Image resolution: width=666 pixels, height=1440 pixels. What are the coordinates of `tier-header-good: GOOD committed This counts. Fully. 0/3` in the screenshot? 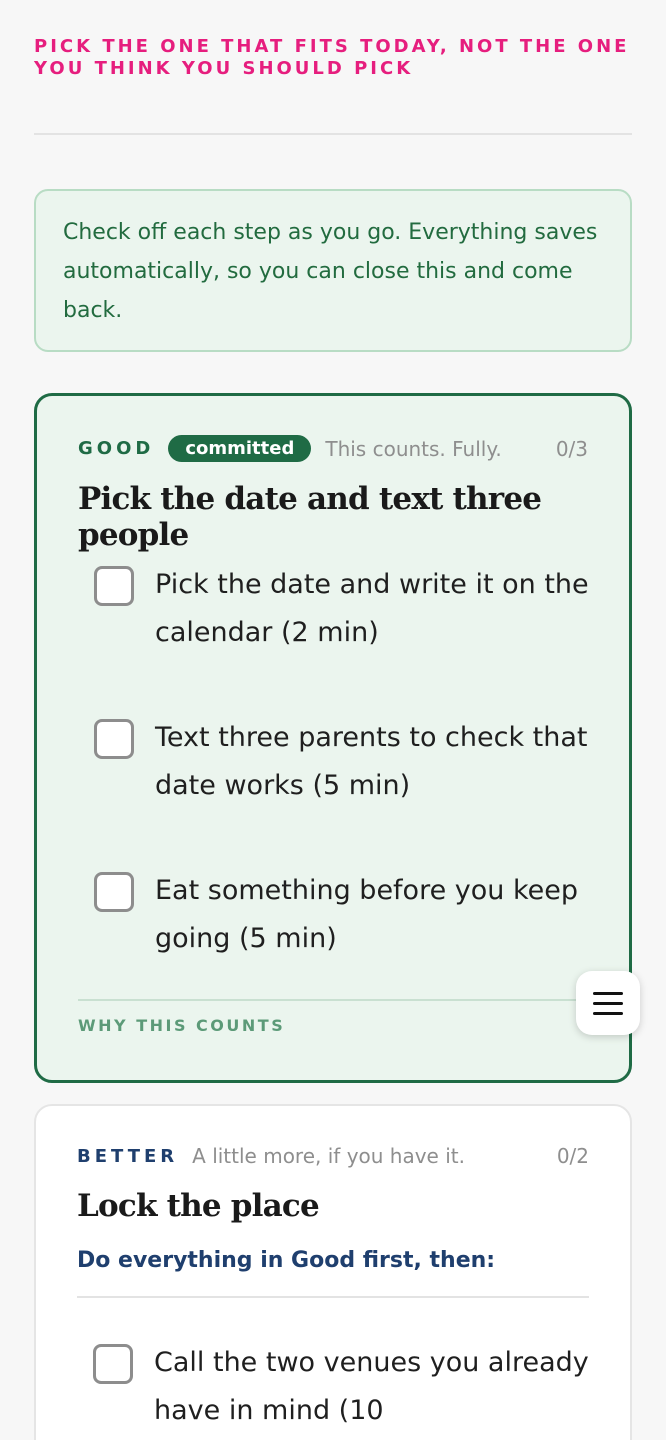 It's located at (333, 448).